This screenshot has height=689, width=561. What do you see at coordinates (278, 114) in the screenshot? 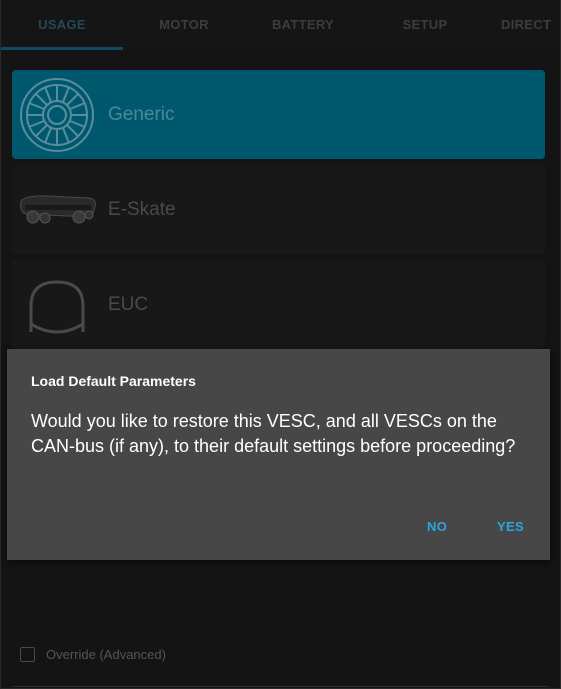
I see `usage-card-generic: Generic` at bounding box center [278, 114].